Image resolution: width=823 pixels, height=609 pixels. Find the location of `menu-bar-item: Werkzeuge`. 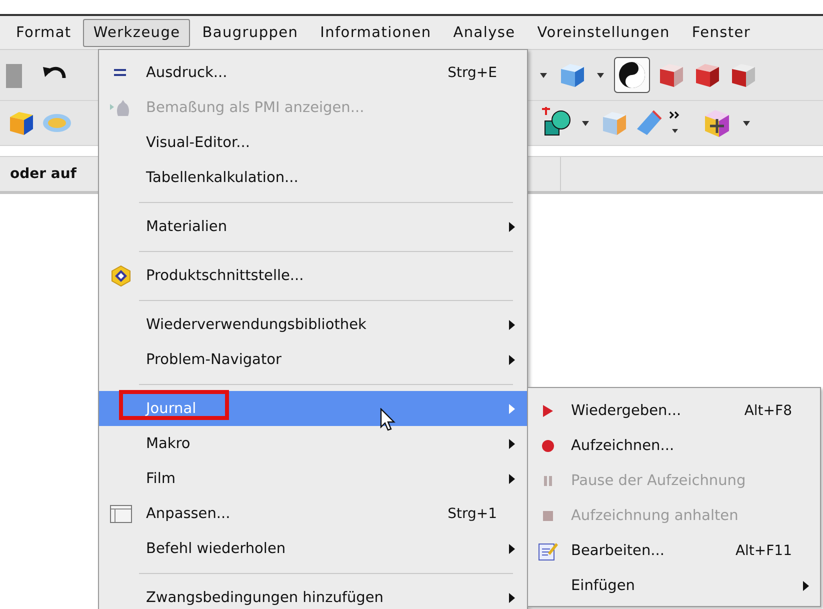

menu-bar-item: Werkzeuge is located at coordinates (136, 32).